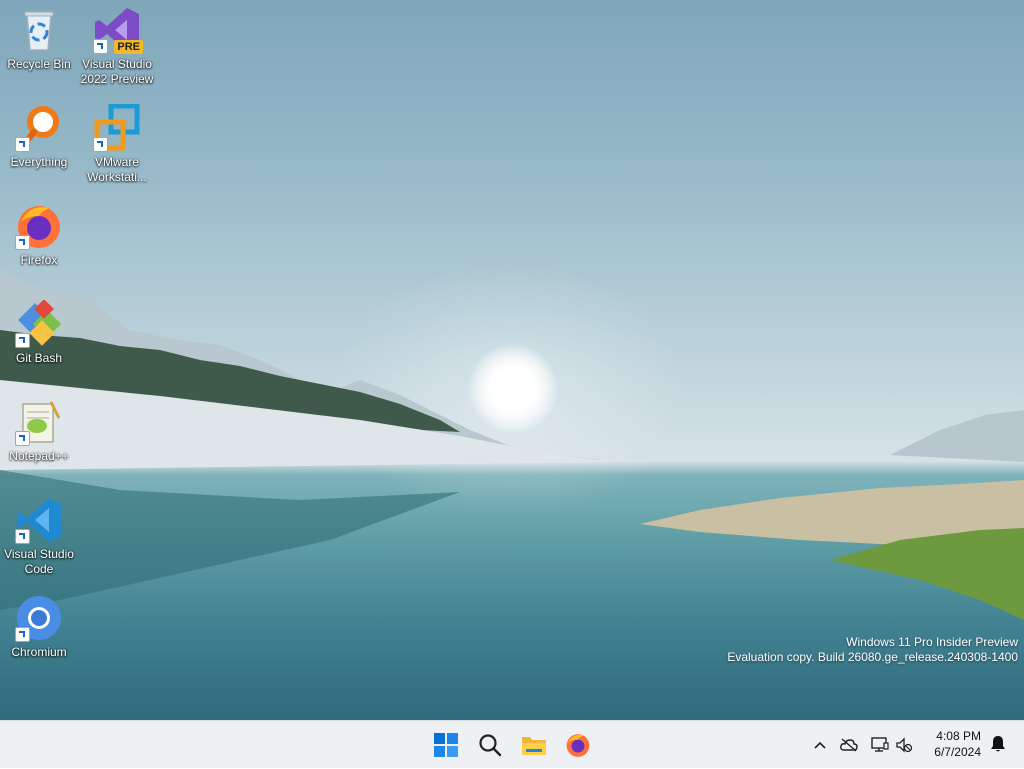  What do you see at coordinates (39, 456) in the screenshot?
I see `desktop-icon-label: Notepad++` at bounding box center [39, 456].